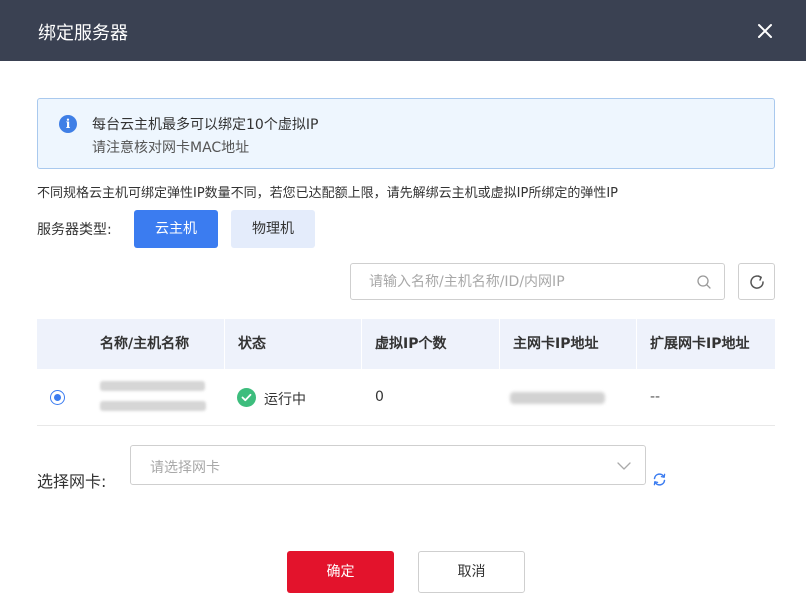 This screenshot has height=611, width=806. Describe the element at coordinates (273, 229) in the screenshot. I see `server-type-physical-button: 物理机` at that location.